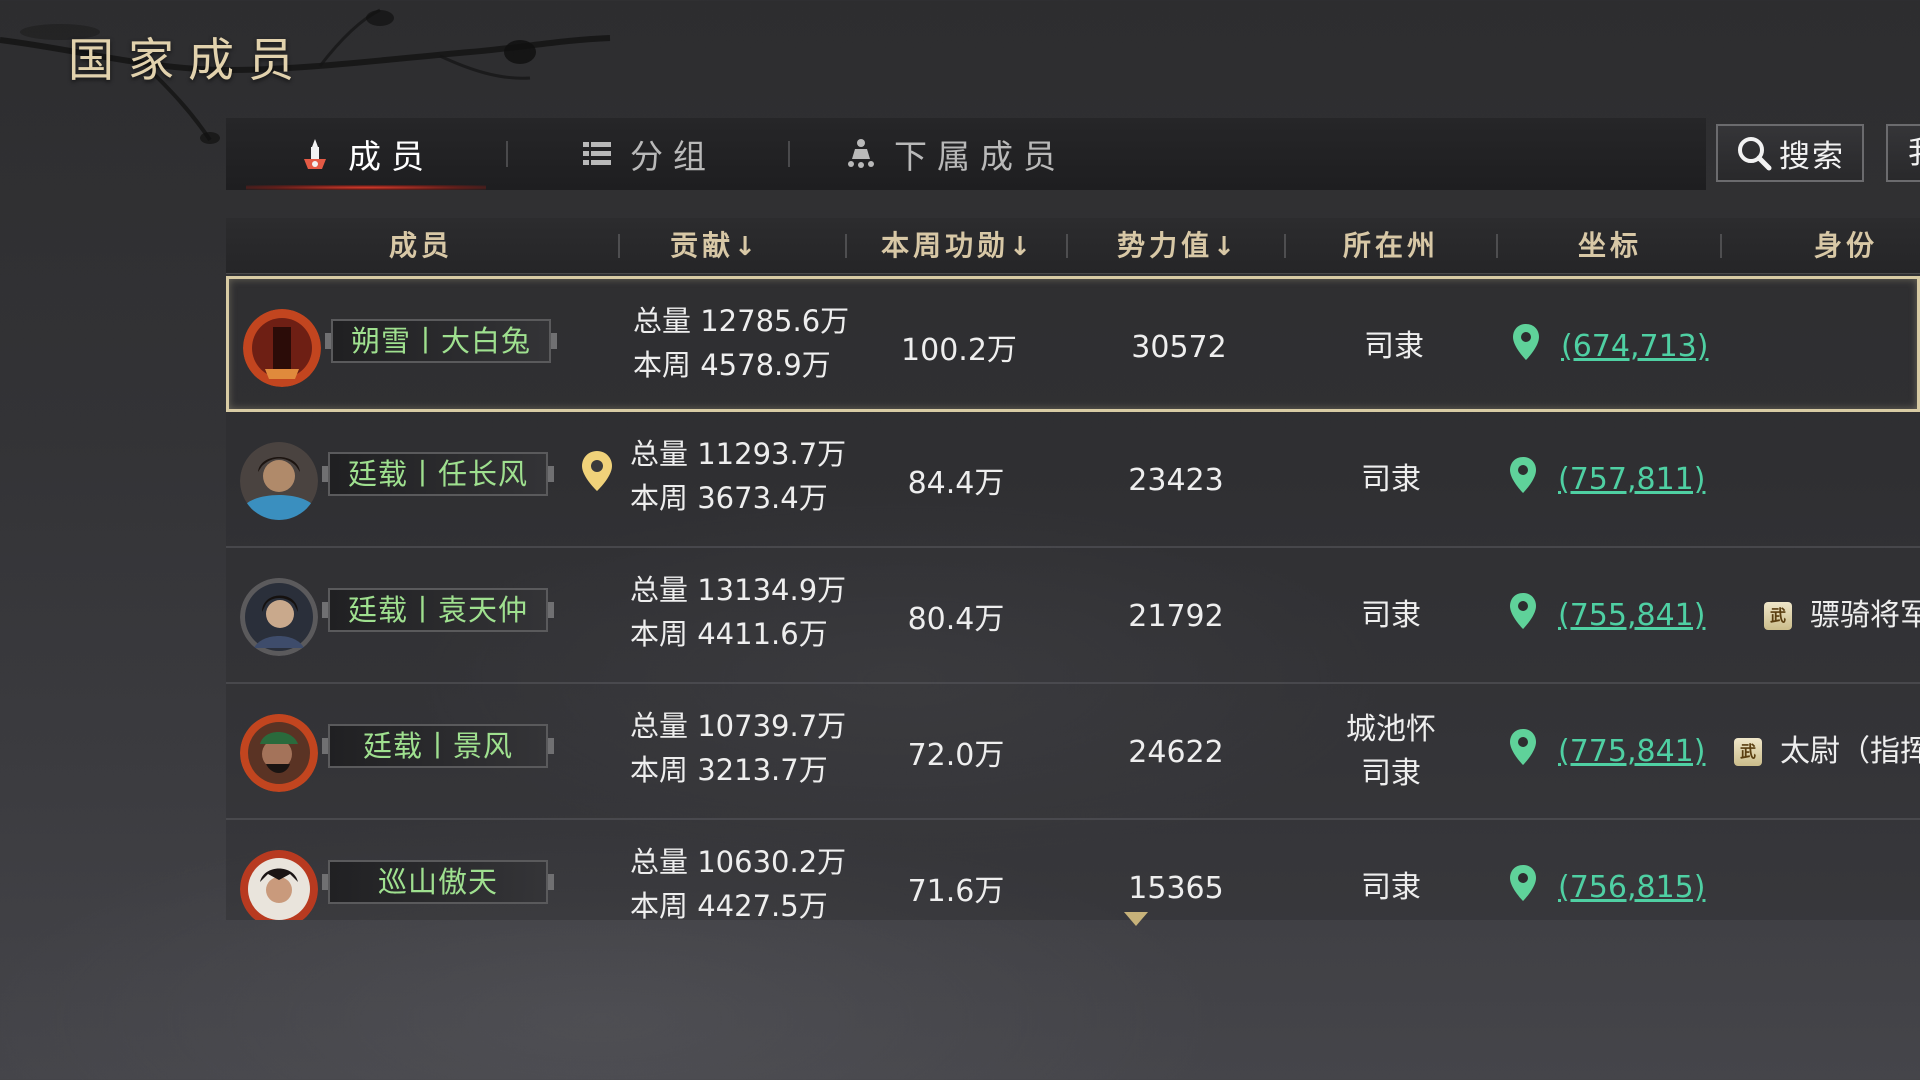 The width and height of the screenshot is (1920, 1080). What do you see at coordinates (1176, 752) in the screenshot?
I see `power-value: 24622` at bounding box center [1176, 752].